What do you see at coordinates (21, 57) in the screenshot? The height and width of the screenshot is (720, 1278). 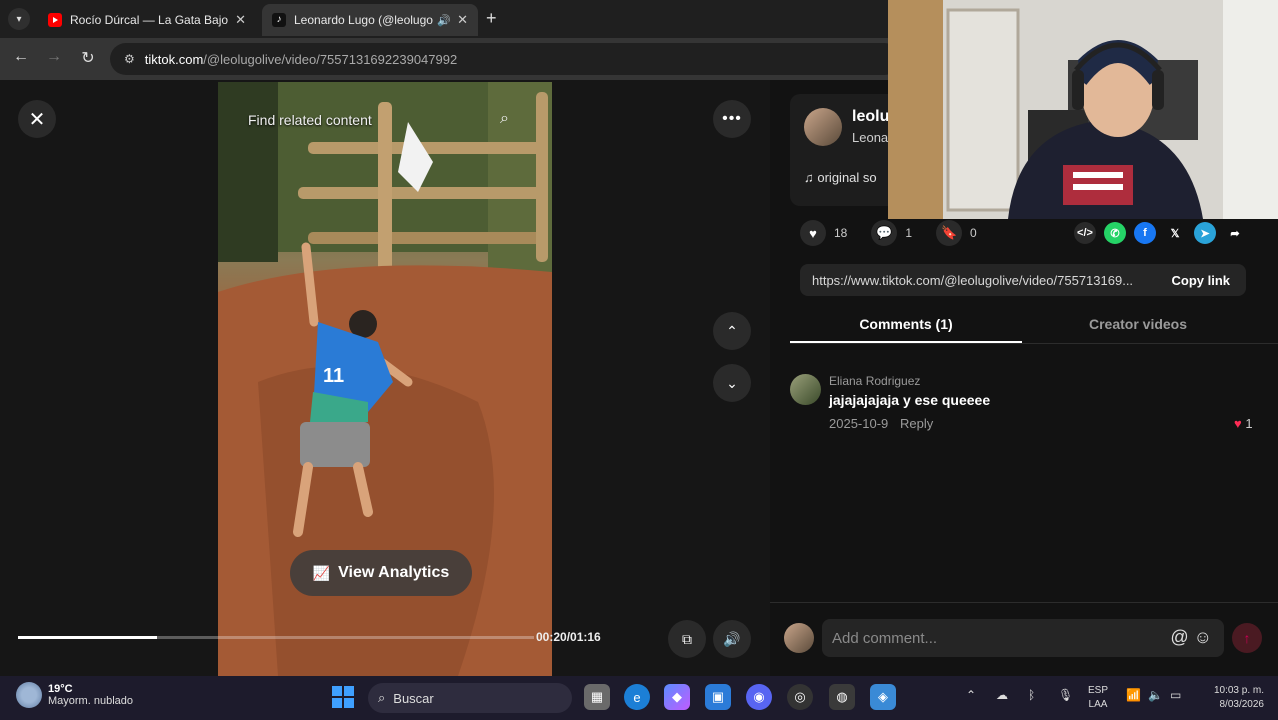 I see `back-icon: ←` at bounding box center [21, 57].